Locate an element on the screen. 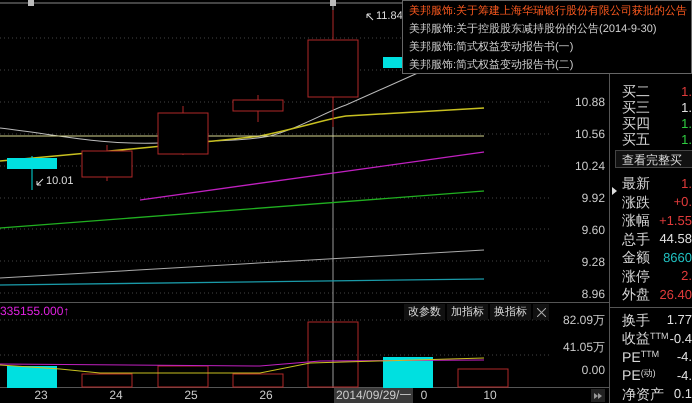 The image size is (692, 403). quote-value: 2. is located at coordinates (686, 275).